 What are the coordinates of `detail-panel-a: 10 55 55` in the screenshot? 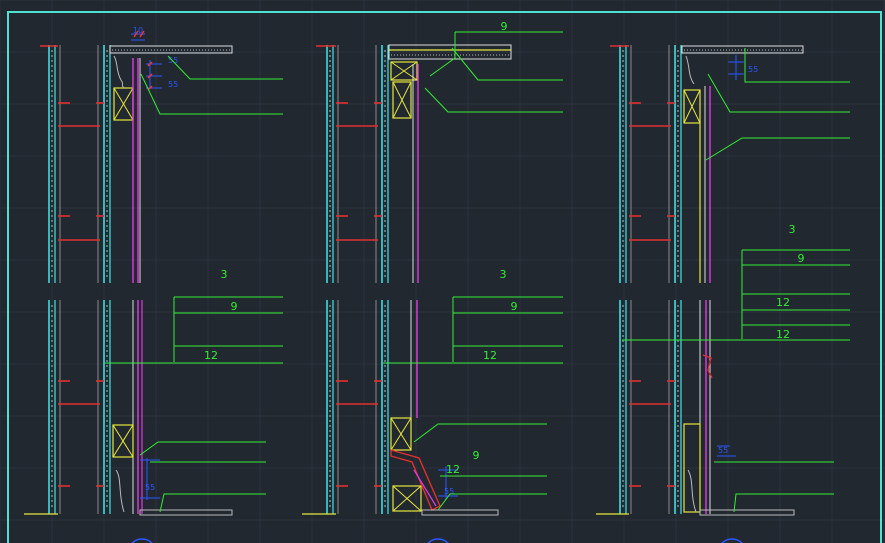 It's located at (161, 154).